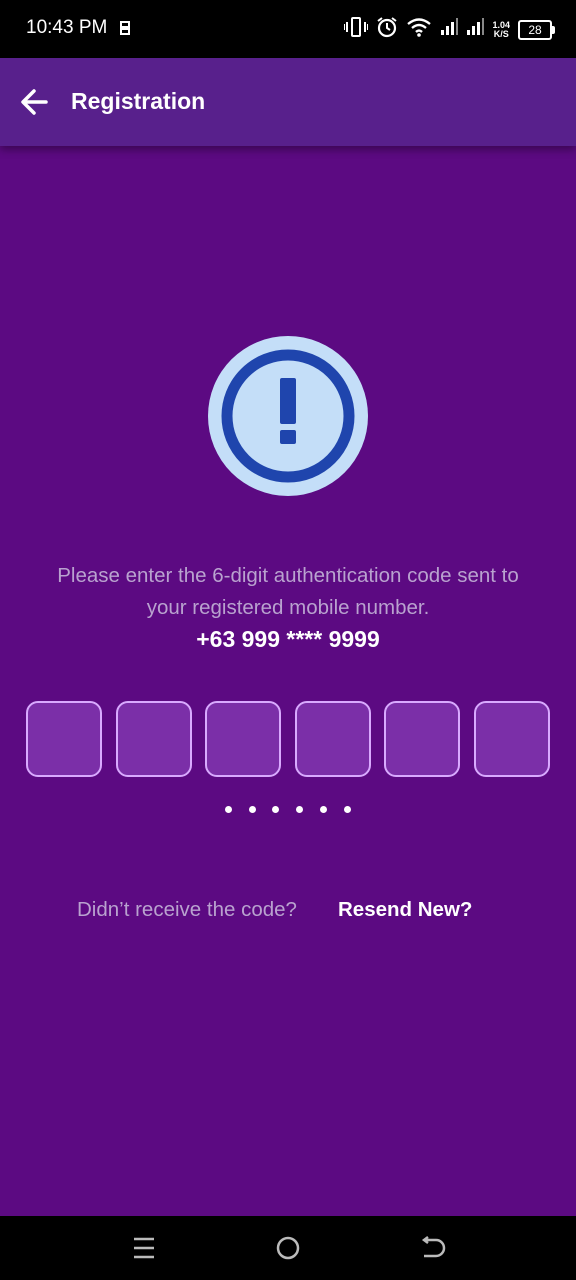  Describe the element at coordinates (288, 29) in the screenshot. I see `status-bar: 10:43 PM 1.04 K/S 28` at that location.